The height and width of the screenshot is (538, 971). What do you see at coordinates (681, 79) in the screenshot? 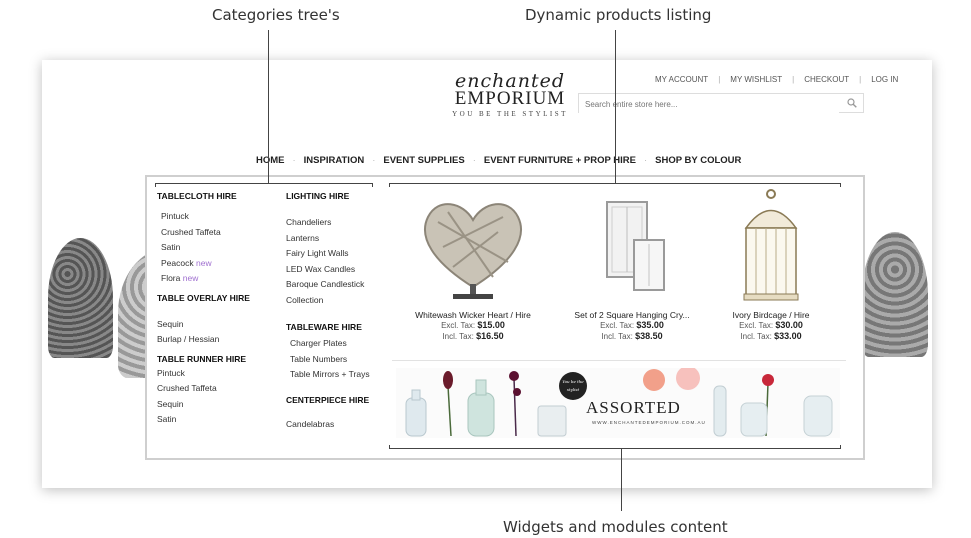
I see `link-my-account: MY ACCOUNT` at bounding box center [681, 79].